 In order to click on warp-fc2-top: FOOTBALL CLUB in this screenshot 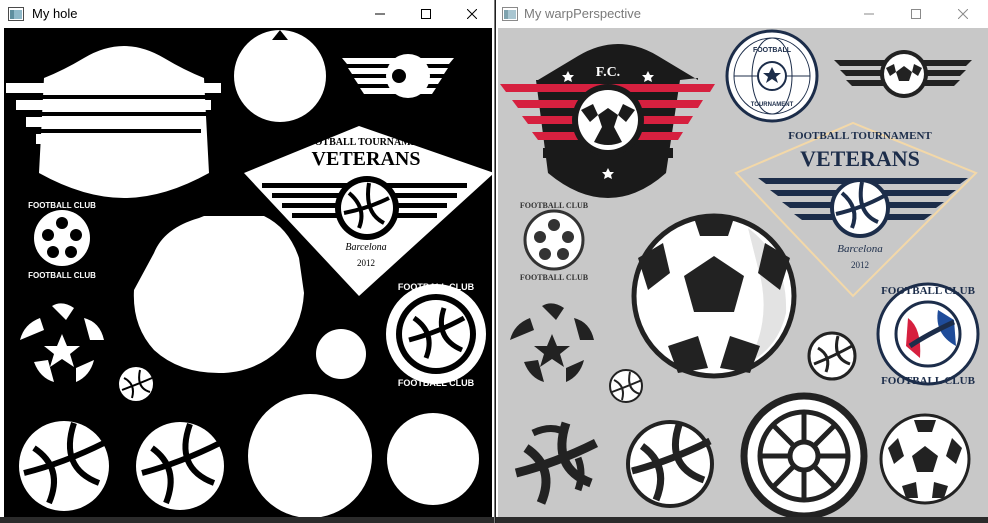, I will do `click(928, 291)`.